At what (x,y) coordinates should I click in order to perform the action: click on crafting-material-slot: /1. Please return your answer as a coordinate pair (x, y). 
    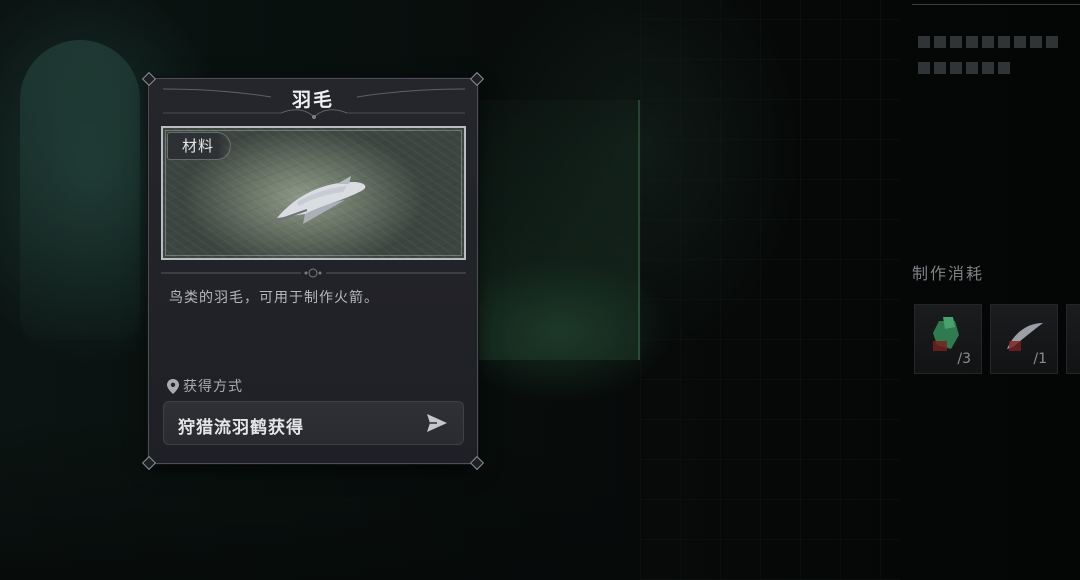
    Looking at the image, I should click on (1024, 339).